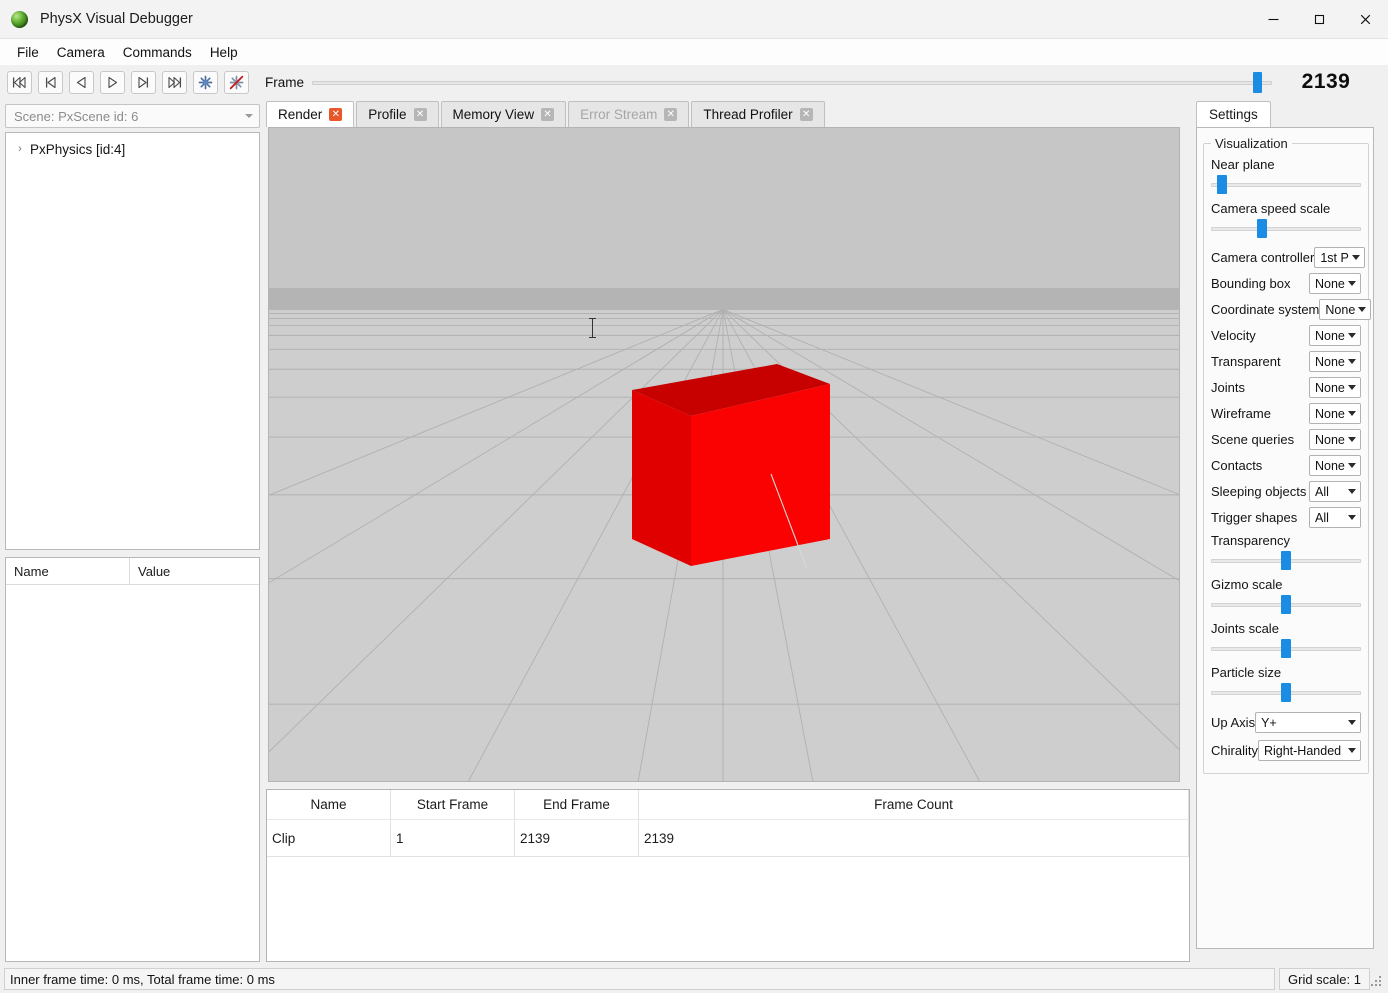  What do you see at coordinates (78, 149) in the screenshot?
I see `tree-item-label: PxPhysics [id:4]` at bounding box center [78, 149].